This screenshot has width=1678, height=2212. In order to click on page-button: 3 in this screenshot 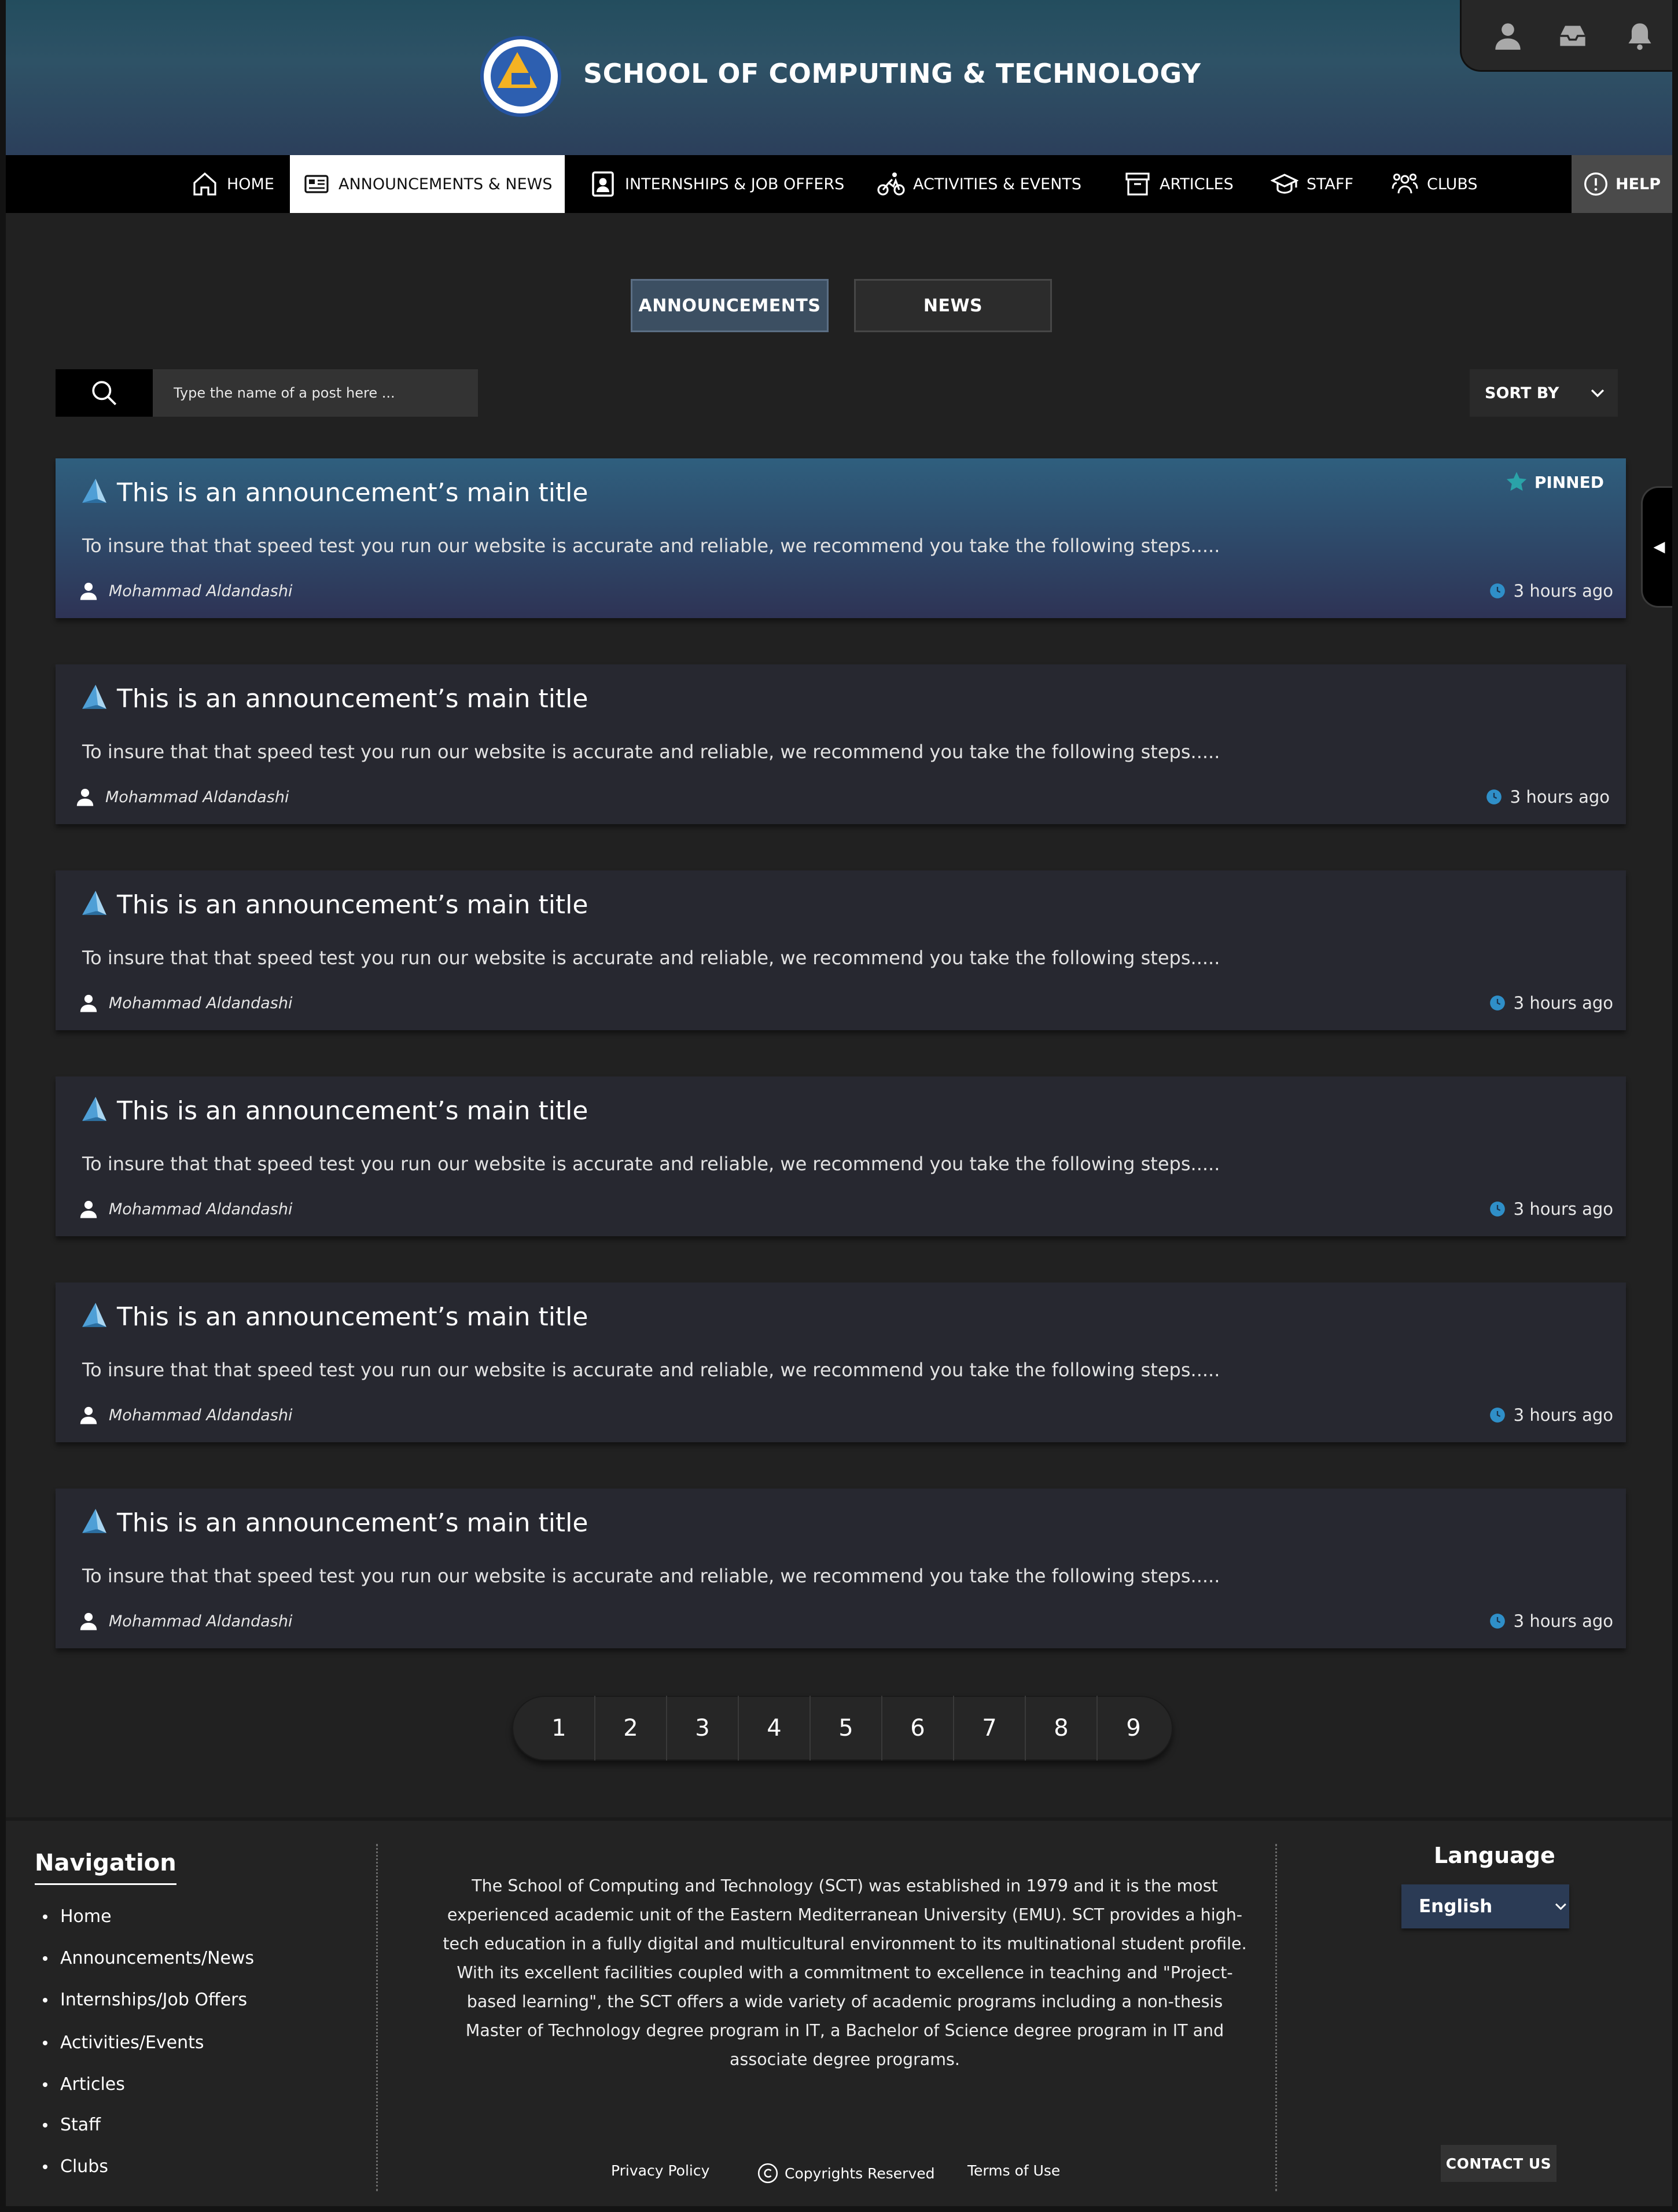, I will do `click(703, 1729)`.